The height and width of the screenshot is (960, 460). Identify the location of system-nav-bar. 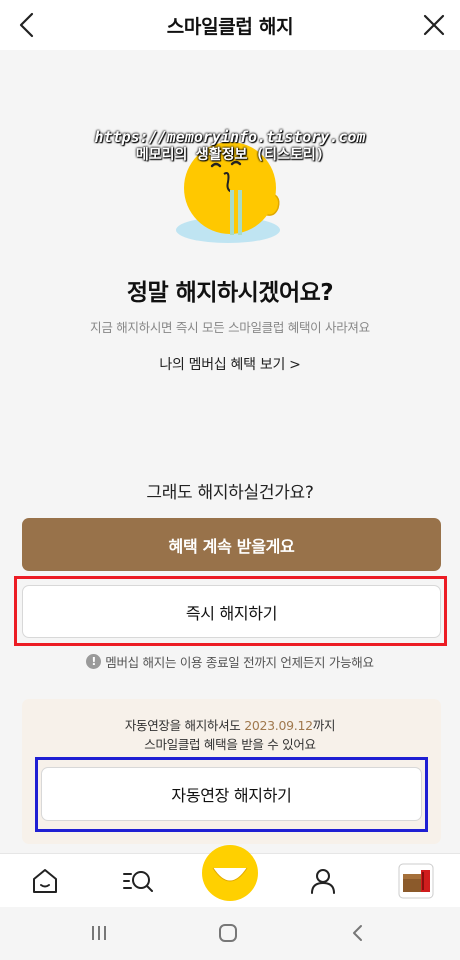
(230, 933).